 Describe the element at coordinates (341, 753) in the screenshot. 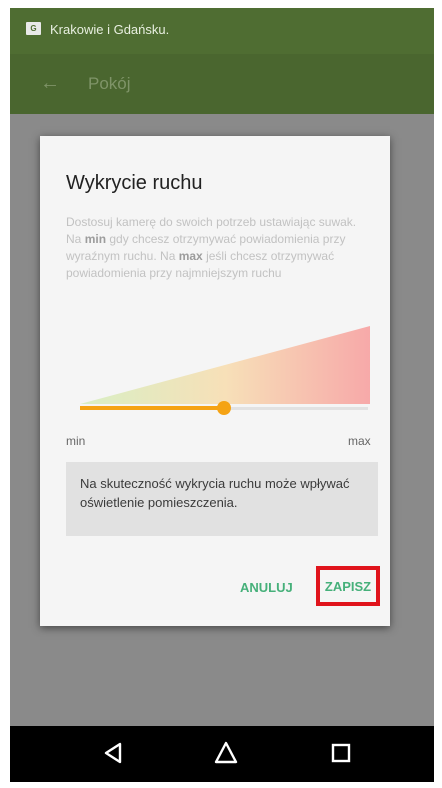

I see `nav-recent-icon` at that location.